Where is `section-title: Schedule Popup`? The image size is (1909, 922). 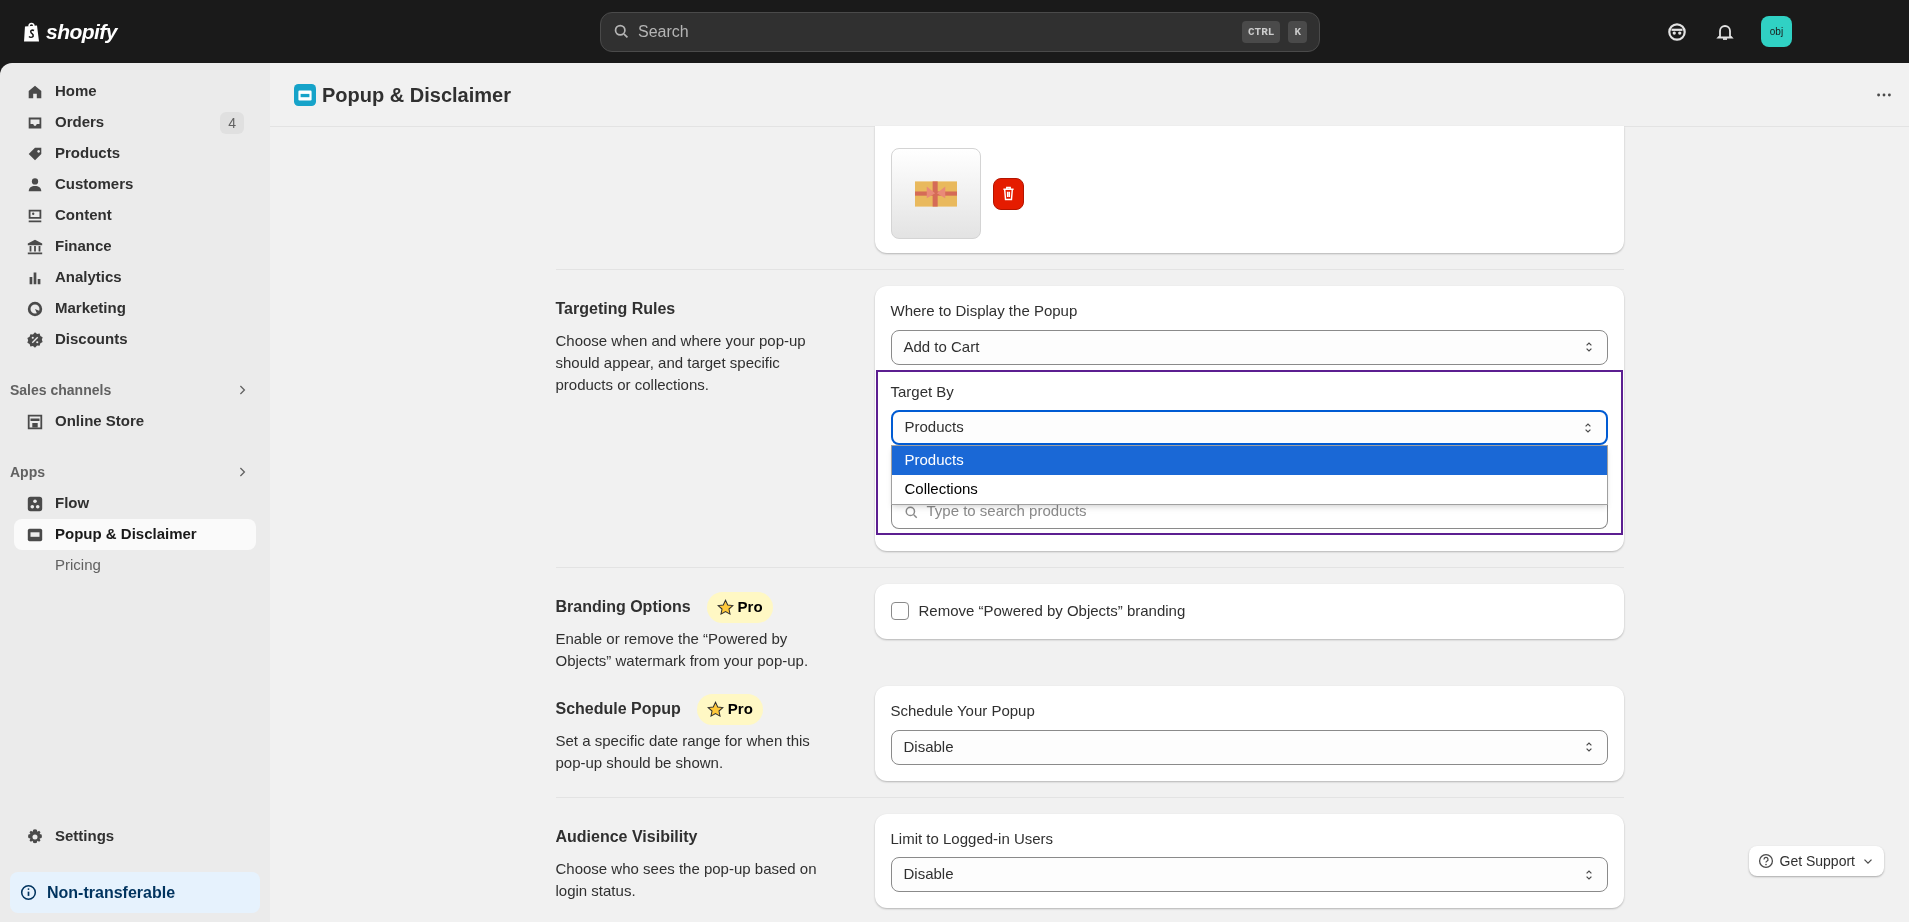
section-title: Schedule Popup is located at coordinates (618, 709).